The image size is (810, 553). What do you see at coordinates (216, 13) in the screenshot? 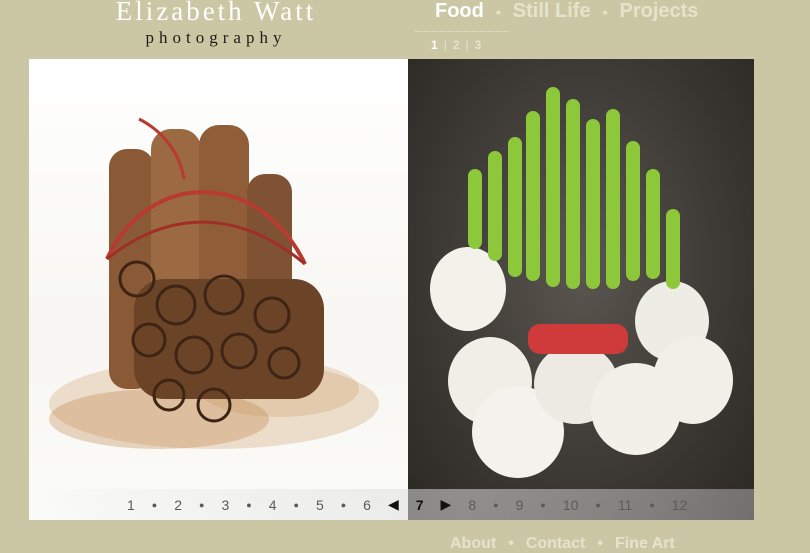
I see `brand-name: Elizabeth Watt` at bounding box center [216, 13].